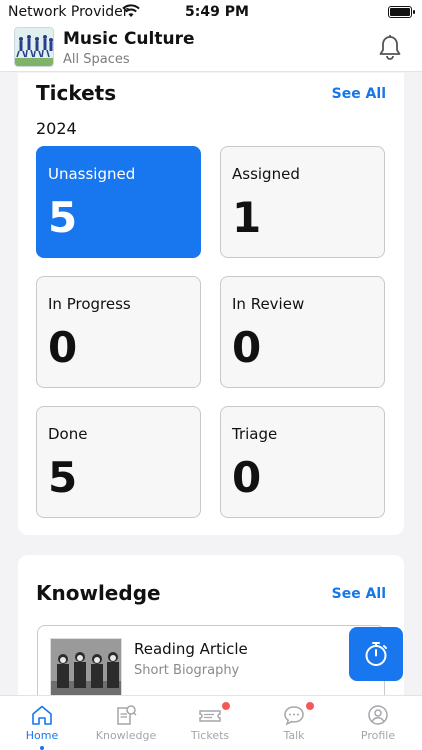 This screenshot has width=422, height=750. I want to click on tab-profile: Profile, so click(378, 723).